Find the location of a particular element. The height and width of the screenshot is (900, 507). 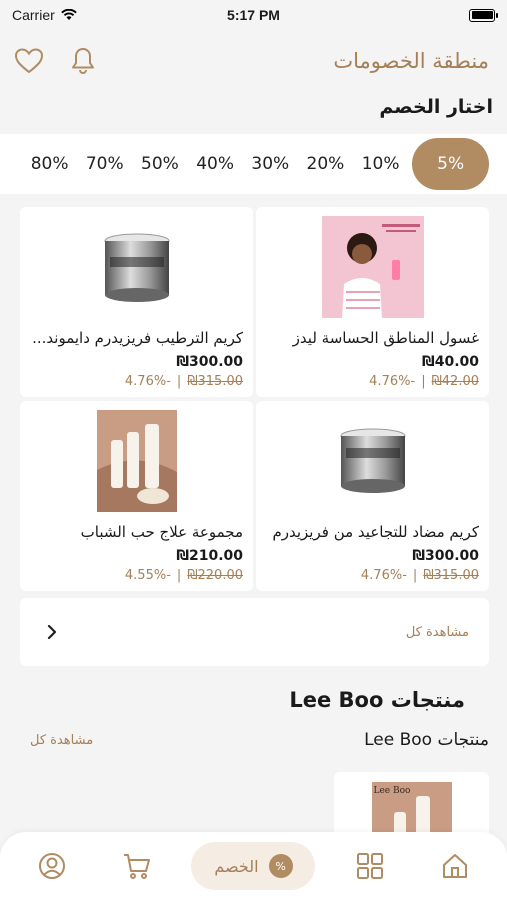

cart-icon is located at coordinates (136, 866).